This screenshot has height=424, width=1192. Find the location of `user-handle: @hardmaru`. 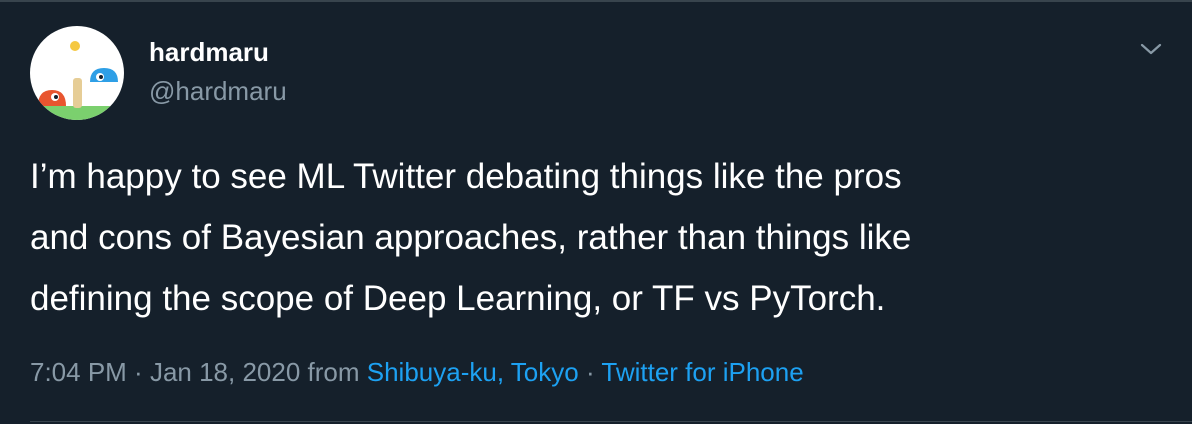

user-handle: @hardmaru is located at coordinates (218, 91).